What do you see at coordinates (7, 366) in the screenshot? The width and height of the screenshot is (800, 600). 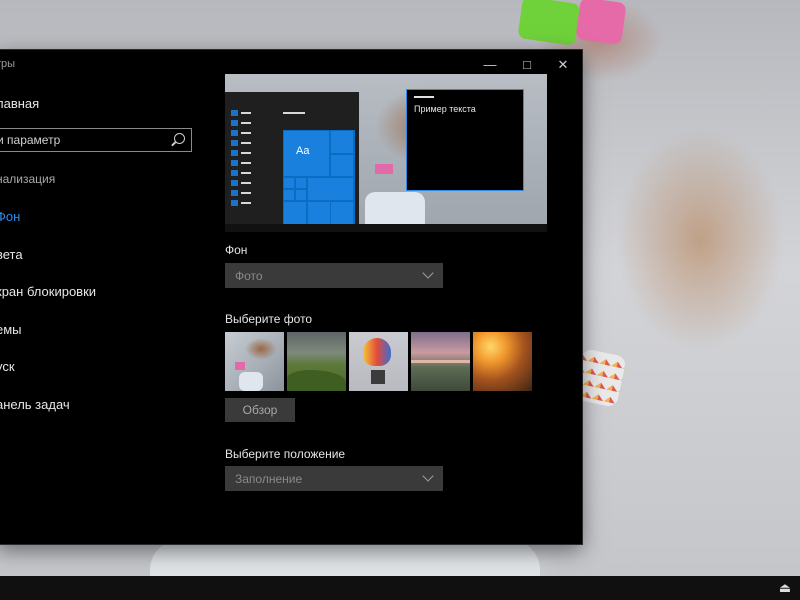 I see `sidebar-item-start: уск` at bounding box center [7, 366].